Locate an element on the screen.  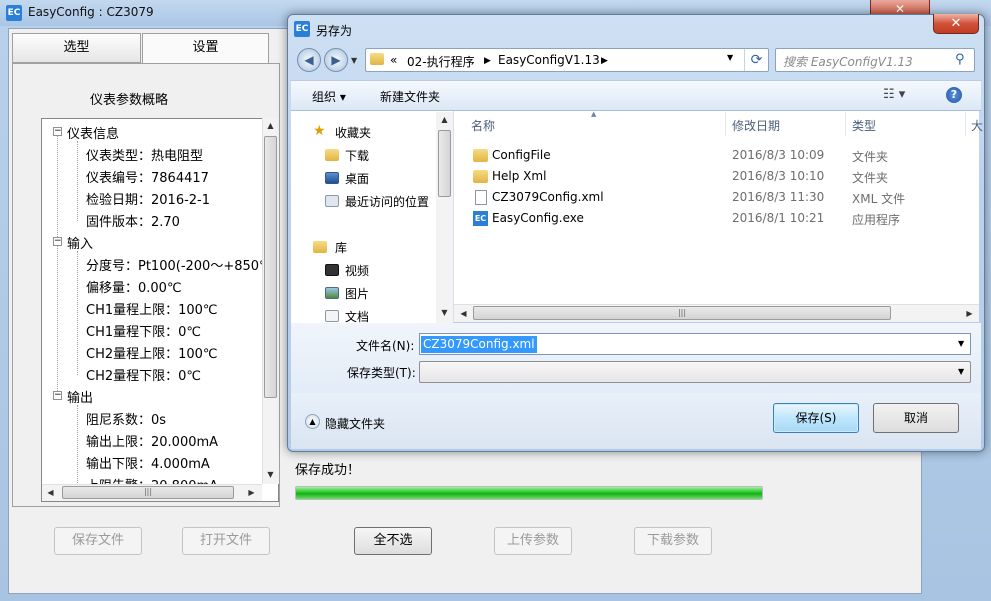
file-date: 2016/8/3 11:30 is located at coordinates (778, 197).